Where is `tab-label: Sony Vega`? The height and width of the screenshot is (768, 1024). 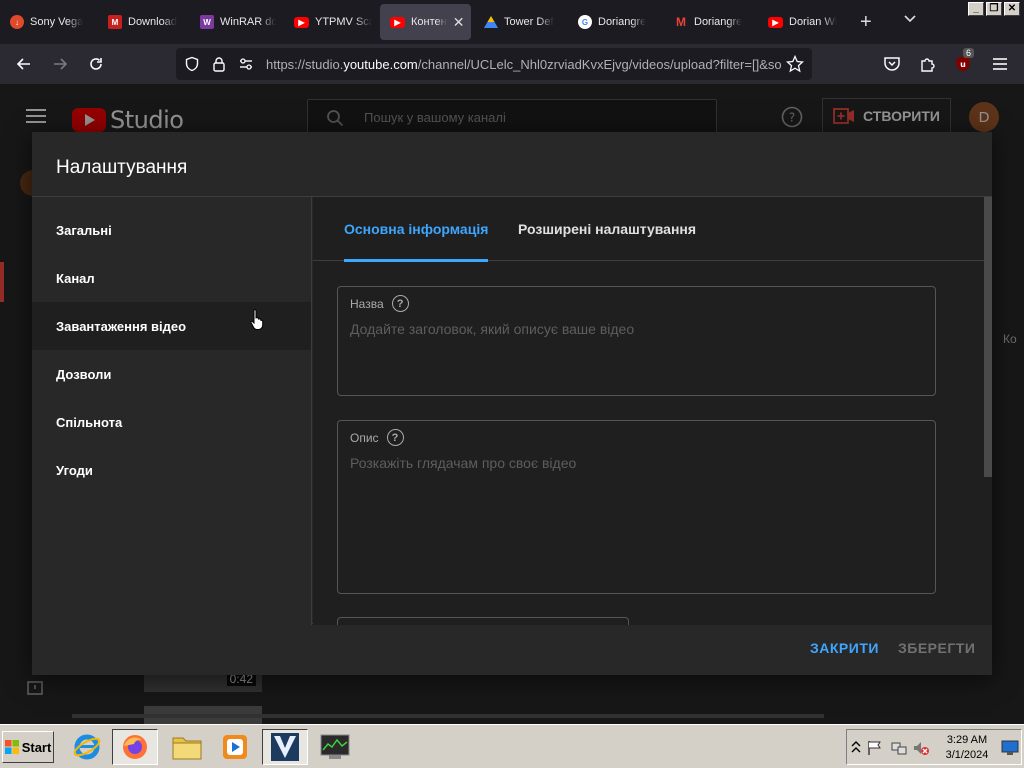
tab-label: Sony Vega is located at coordinates (57, 22).